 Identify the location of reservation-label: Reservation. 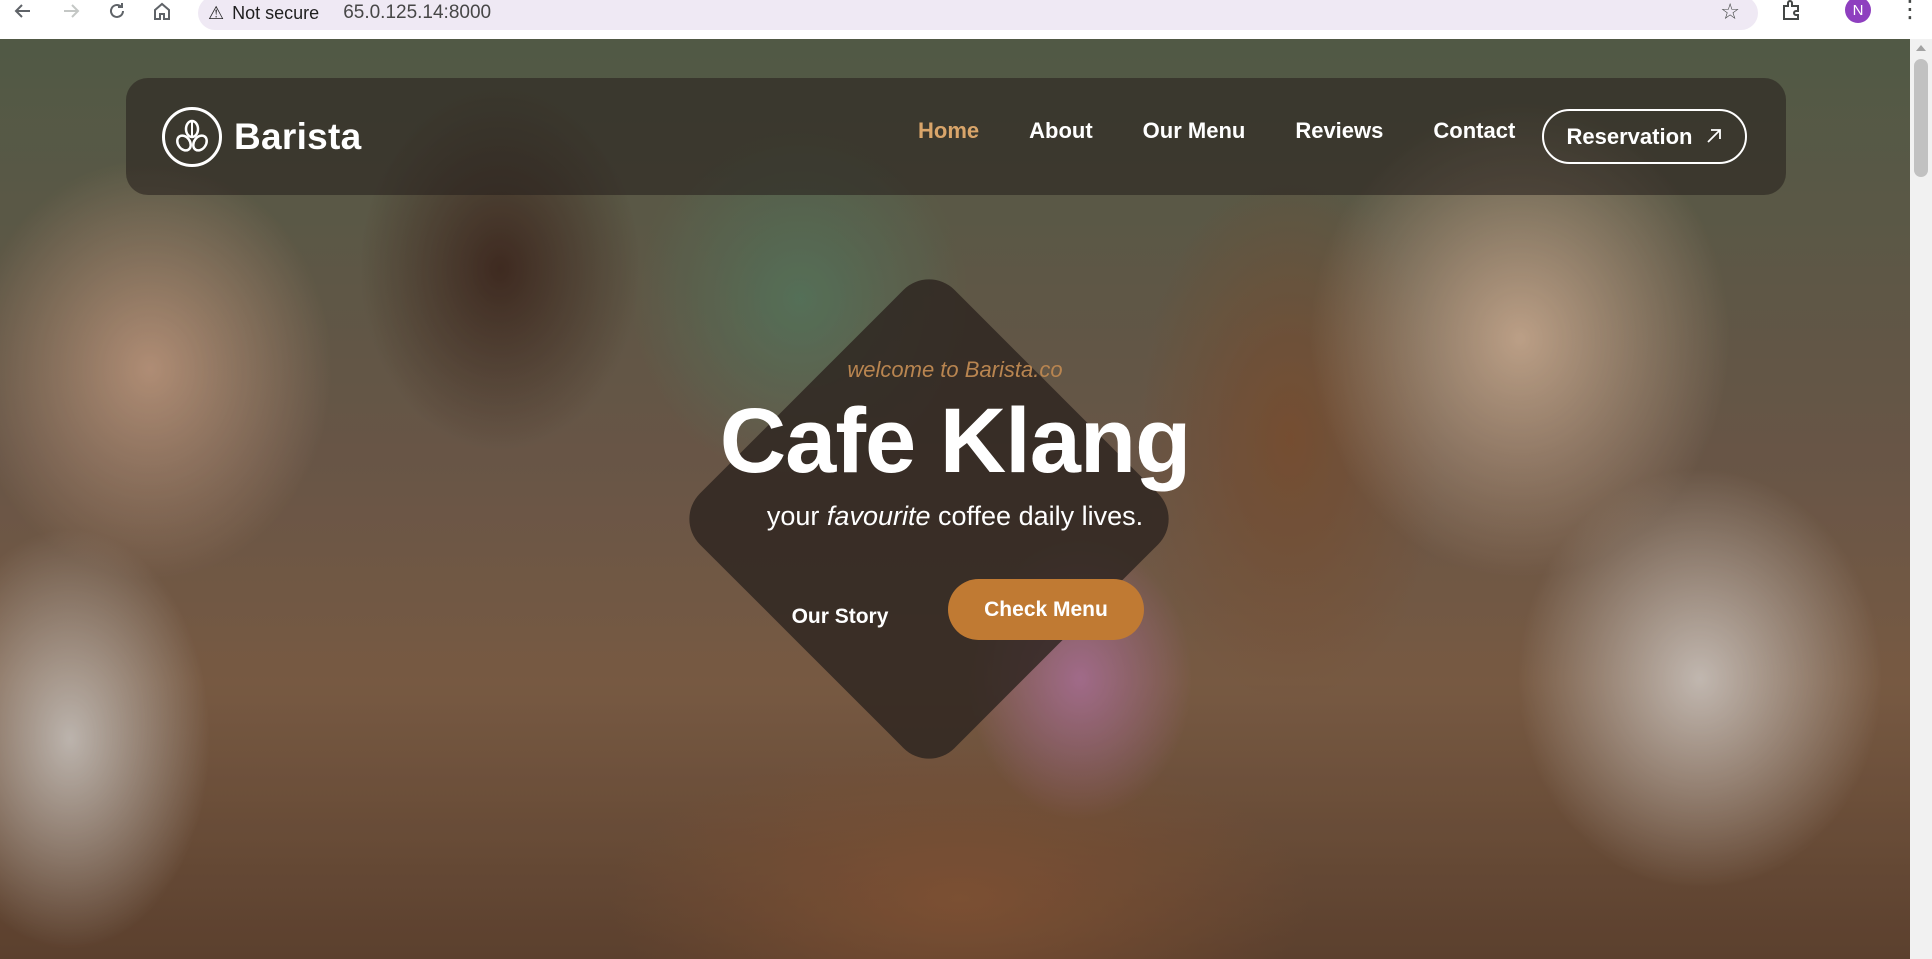
(1629, 136).